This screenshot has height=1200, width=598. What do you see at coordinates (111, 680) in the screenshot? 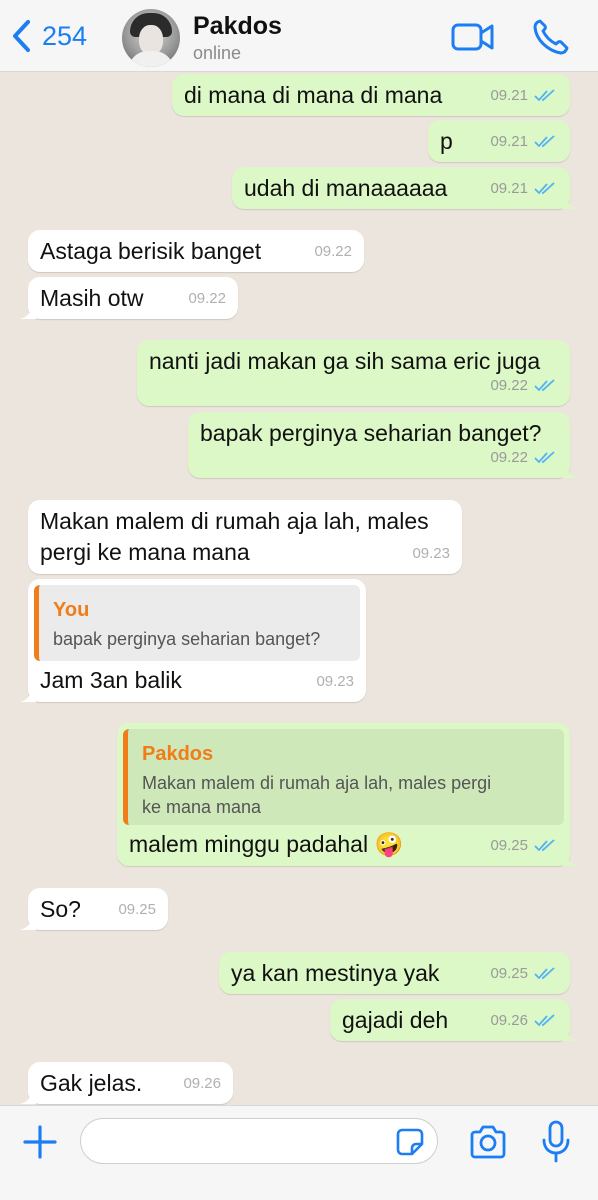
I see `message-text: Jam 3an balik` at bounding box center [111, 680].